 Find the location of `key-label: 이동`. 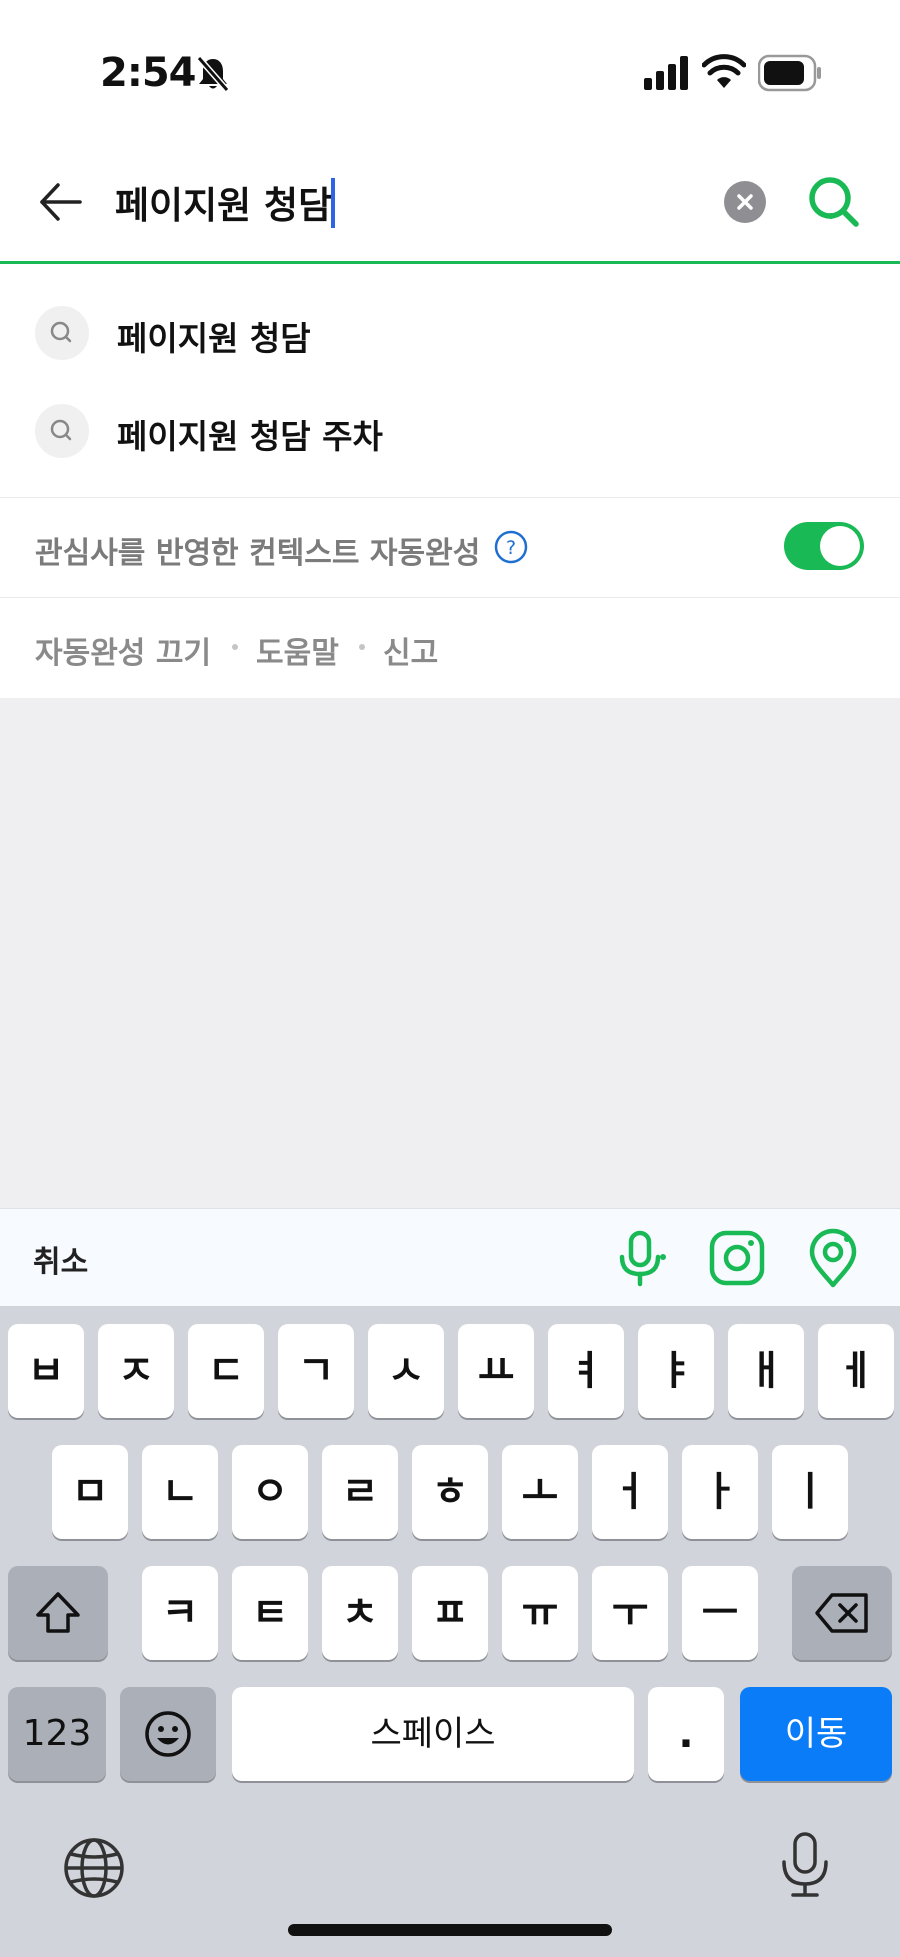

key-label: 이동 is located at coordinates (816, 1734).